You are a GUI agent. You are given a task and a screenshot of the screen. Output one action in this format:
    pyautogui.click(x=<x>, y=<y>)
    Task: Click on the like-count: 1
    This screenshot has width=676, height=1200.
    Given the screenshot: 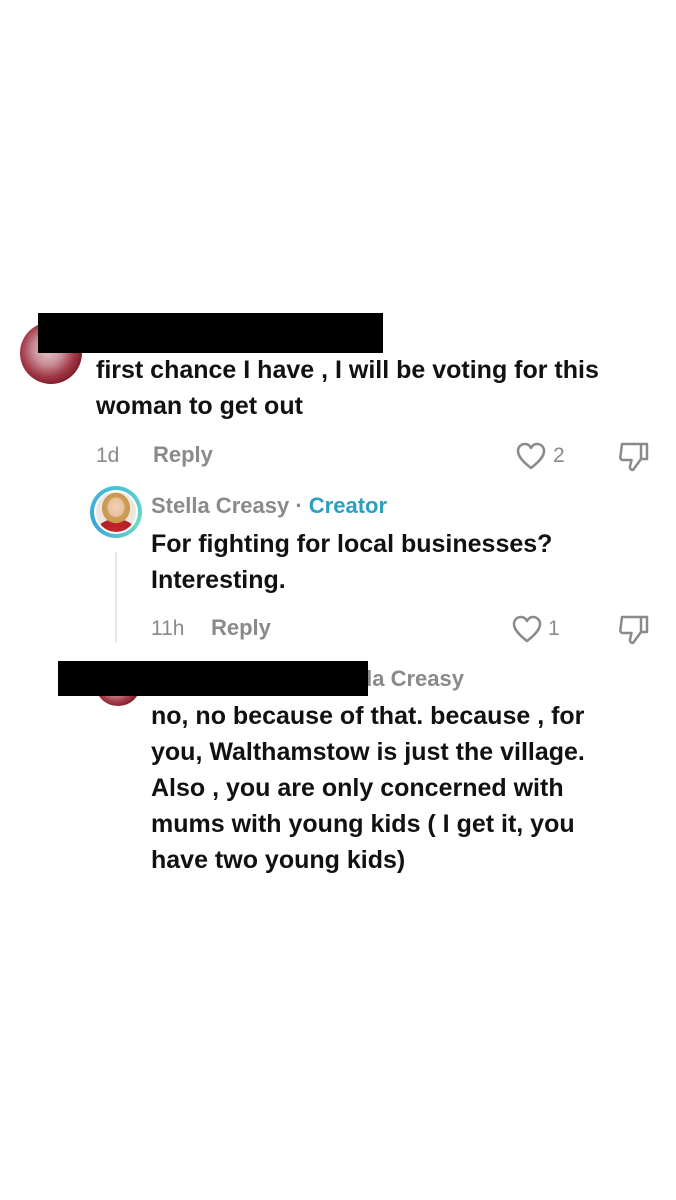 What is the action you would take?
    pyautogui.click(x=554, y=628)
    